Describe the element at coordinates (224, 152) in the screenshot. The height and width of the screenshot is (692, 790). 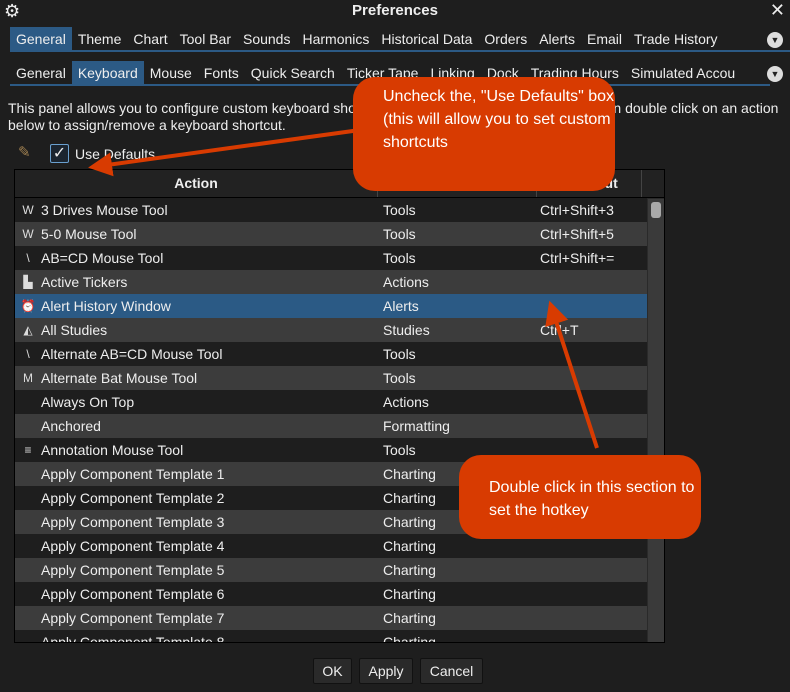
I see `arrow-to-checkbox` at that location.